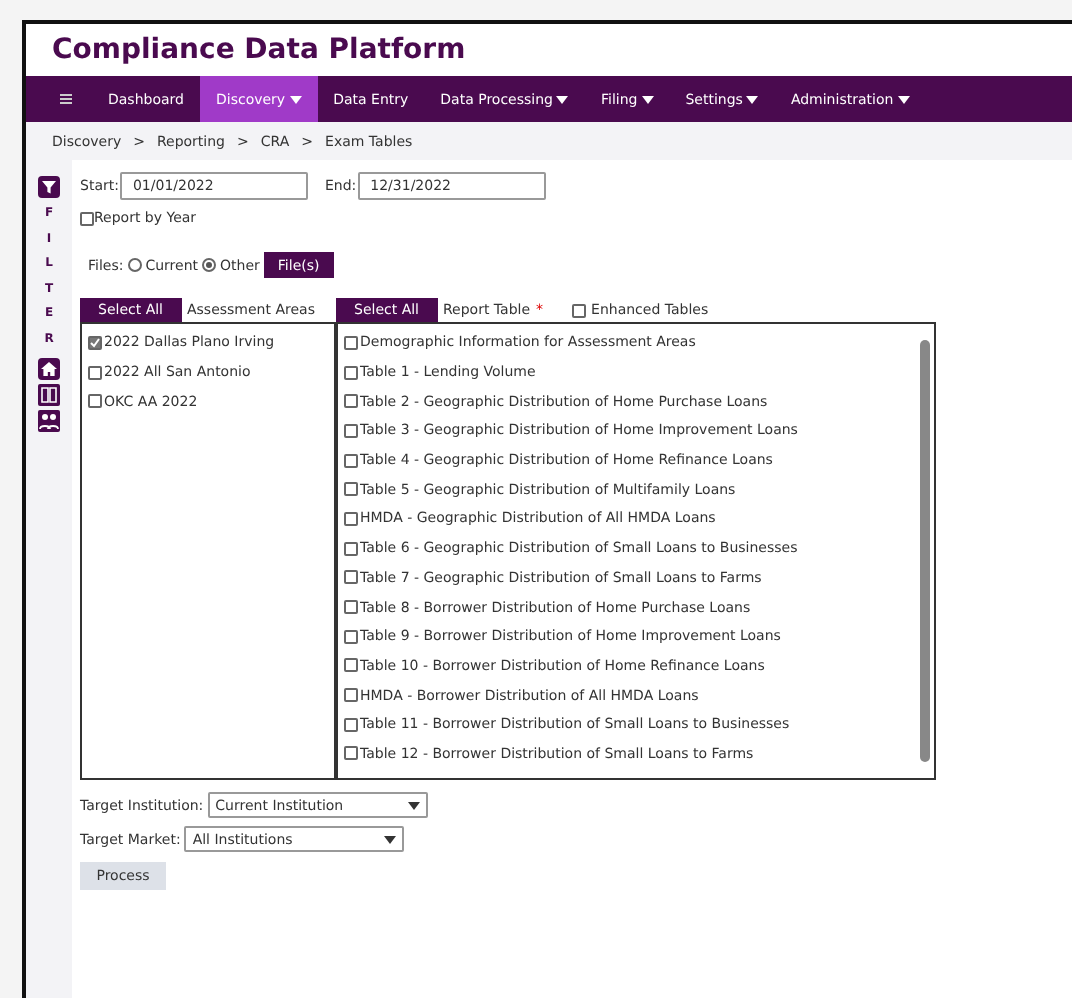 This screenshot has height=998, width=1072. I want to click on home-icon, so click(49, 368).